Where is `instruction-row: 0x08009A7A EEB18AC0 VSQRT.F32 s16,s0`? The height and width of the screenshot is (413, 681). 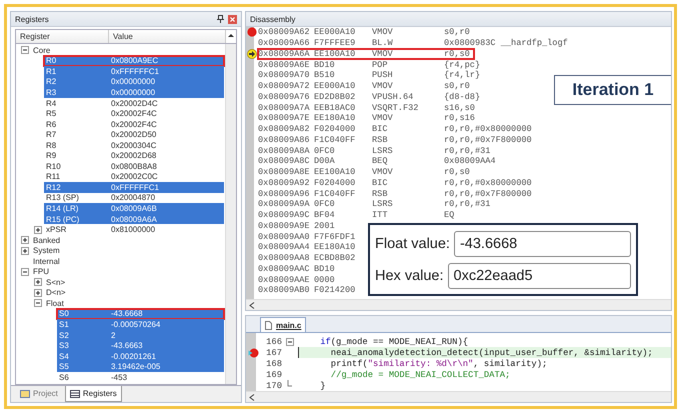
instruction-row: 0x08009A7A EEB18AC0 VSQRT.F32 s16,s0 is located at coordinates (368, 107).